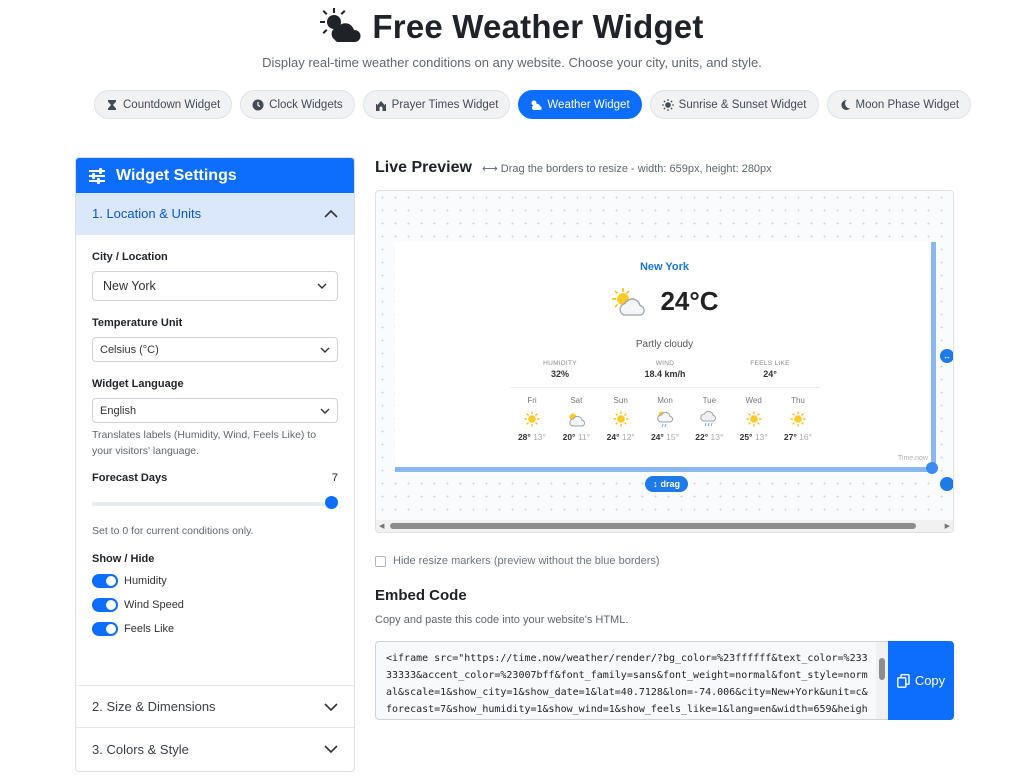 The image size is (1024, 778). What do you see at coordinates (933, 357) in the screenshot?
I see `resize-border-right` at bounding box center [933, 357].